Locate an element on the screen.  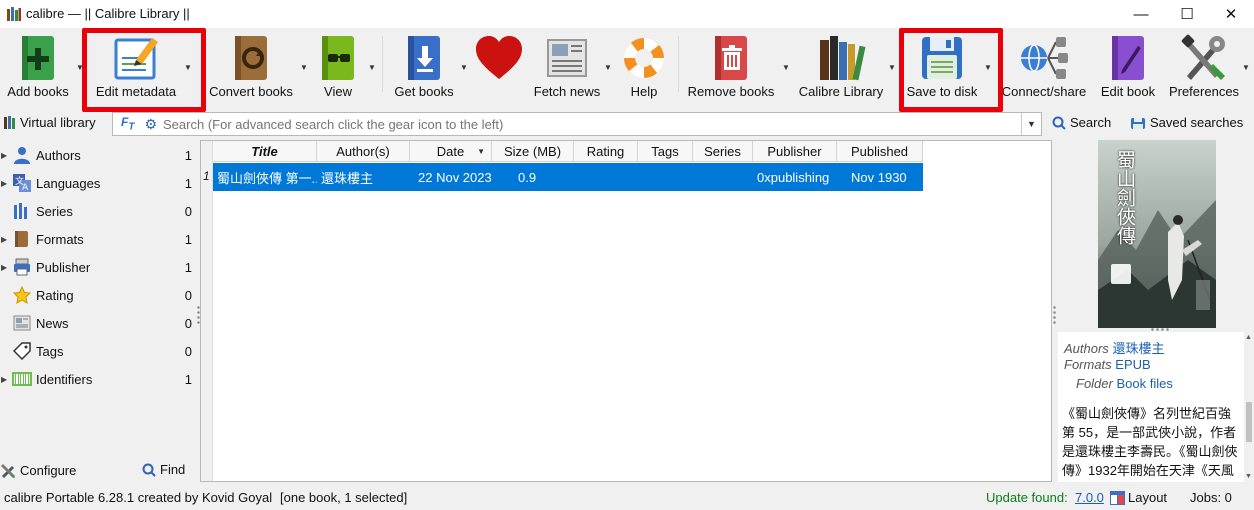
edit-book-icon is located at coordinates (1128, 58).